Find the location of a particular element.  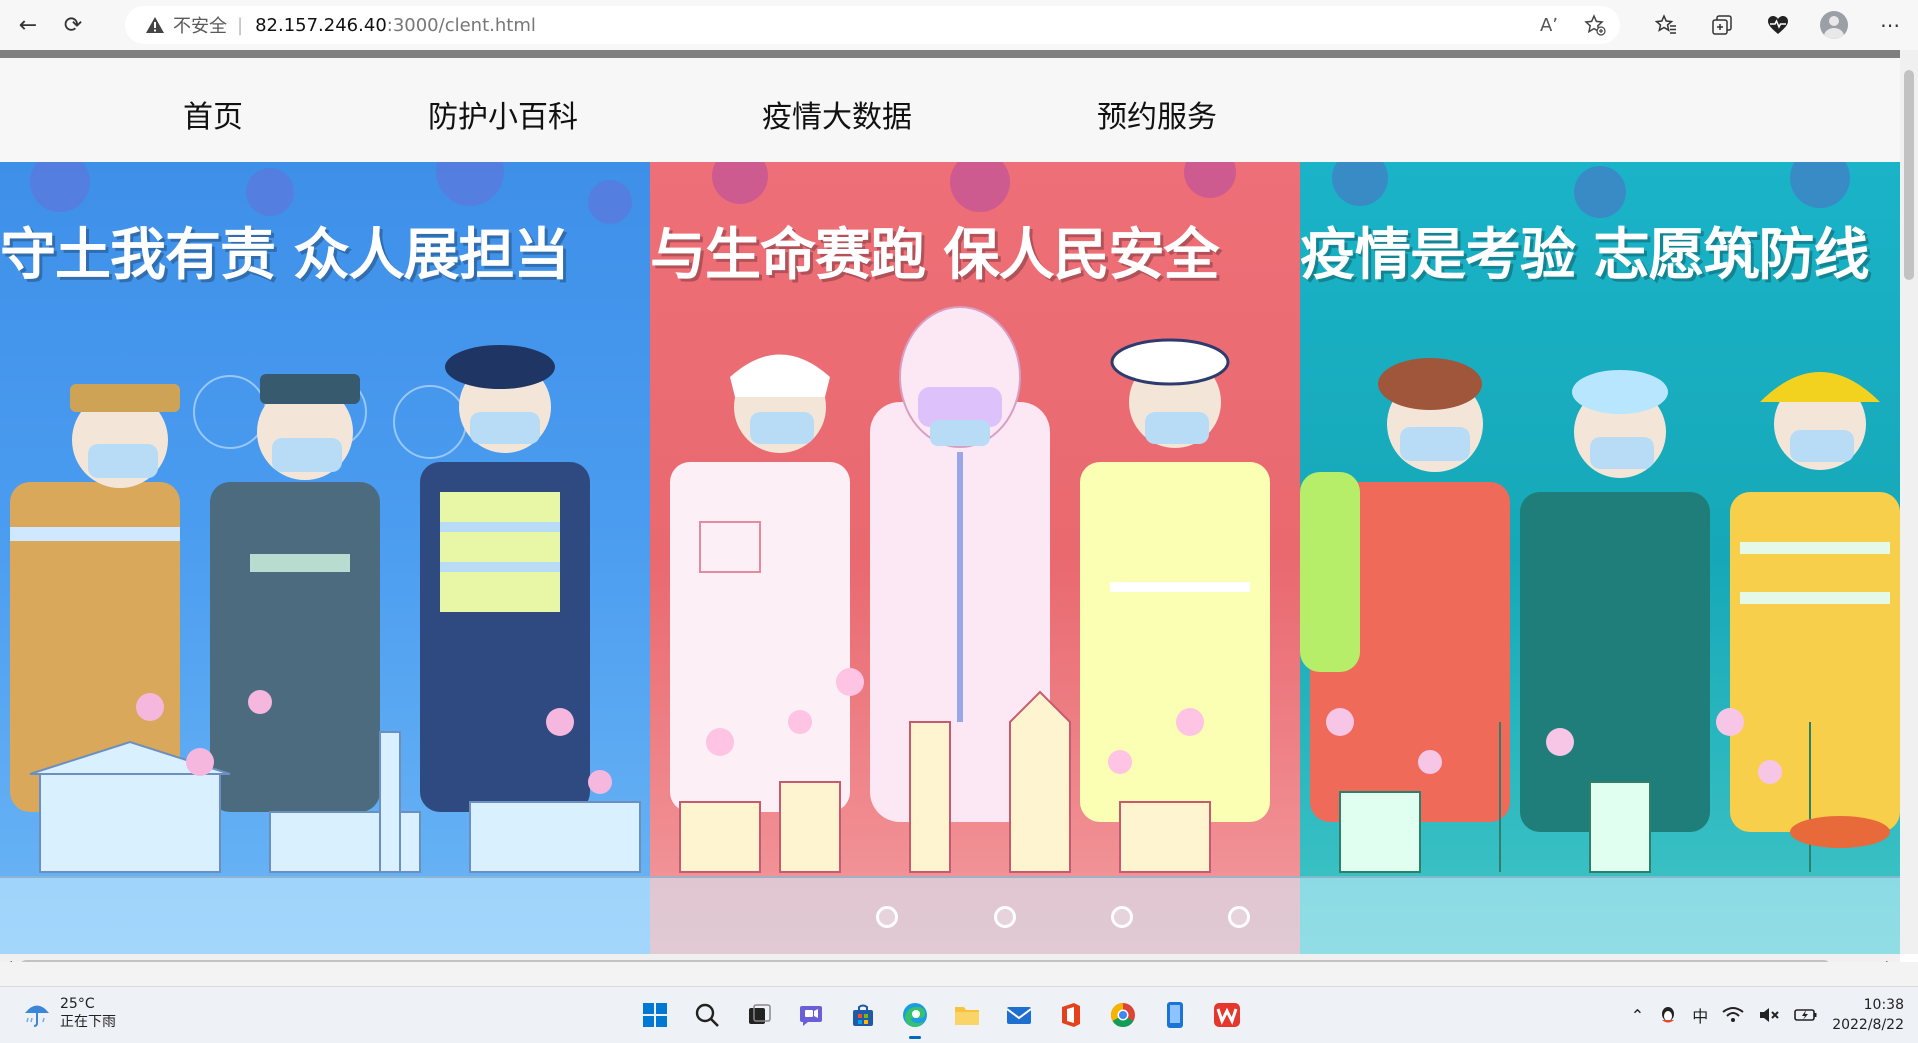

wps-office-icon is located at coordinates (1227, 1015).